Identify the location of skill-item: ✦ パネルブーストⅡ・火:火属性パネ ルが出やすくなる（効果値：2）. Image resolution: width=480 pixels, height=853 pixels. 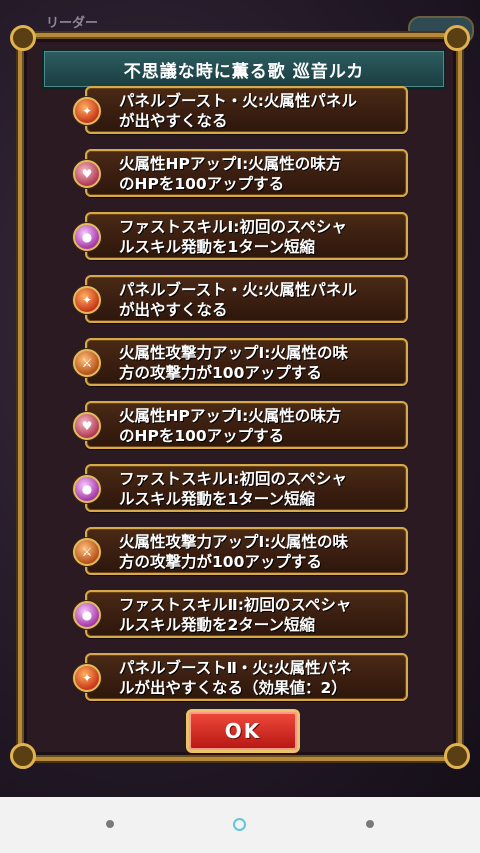
(240, 677).